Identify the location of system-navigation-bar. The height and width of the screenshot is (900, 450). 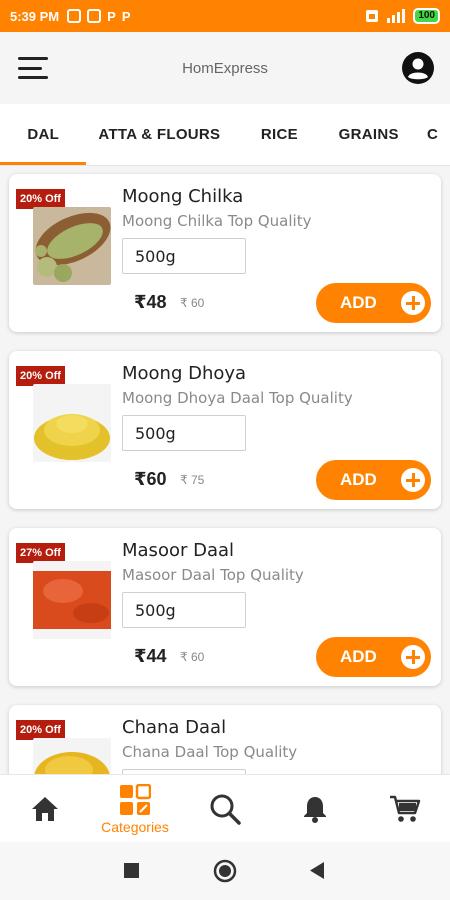
(225, 871).